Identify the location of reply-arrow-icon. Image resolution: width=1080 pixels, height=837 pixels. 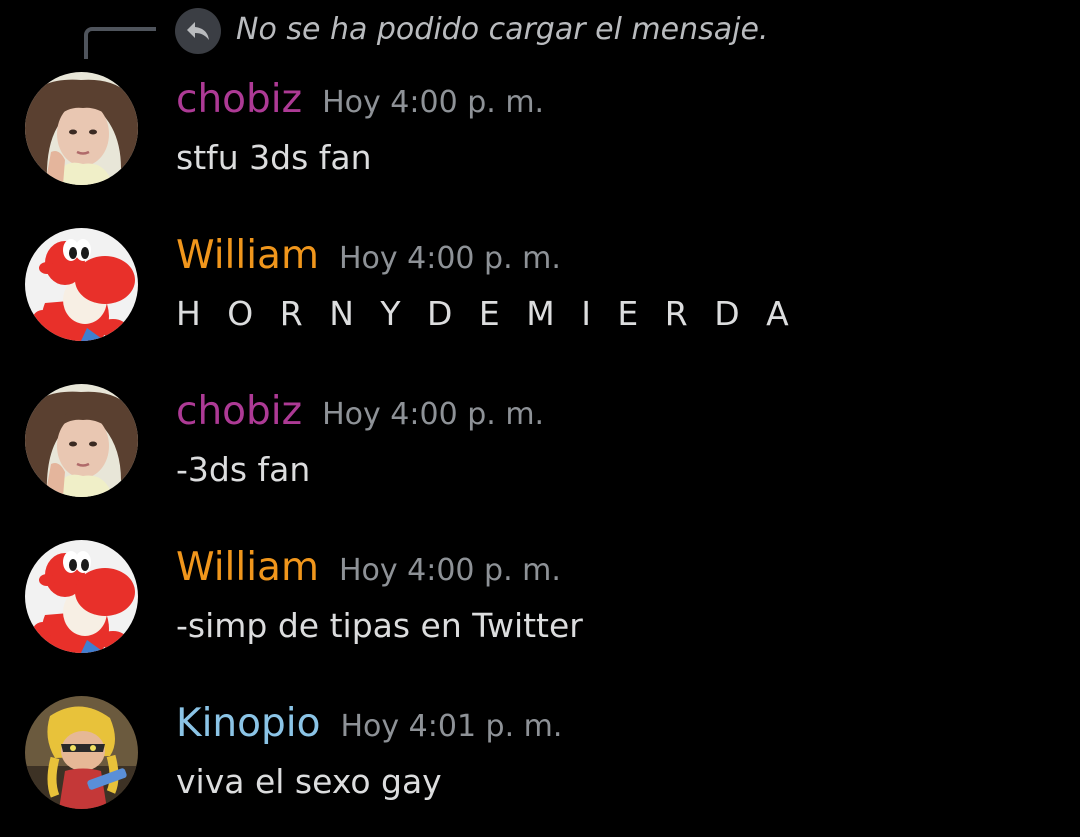
(198, 31).